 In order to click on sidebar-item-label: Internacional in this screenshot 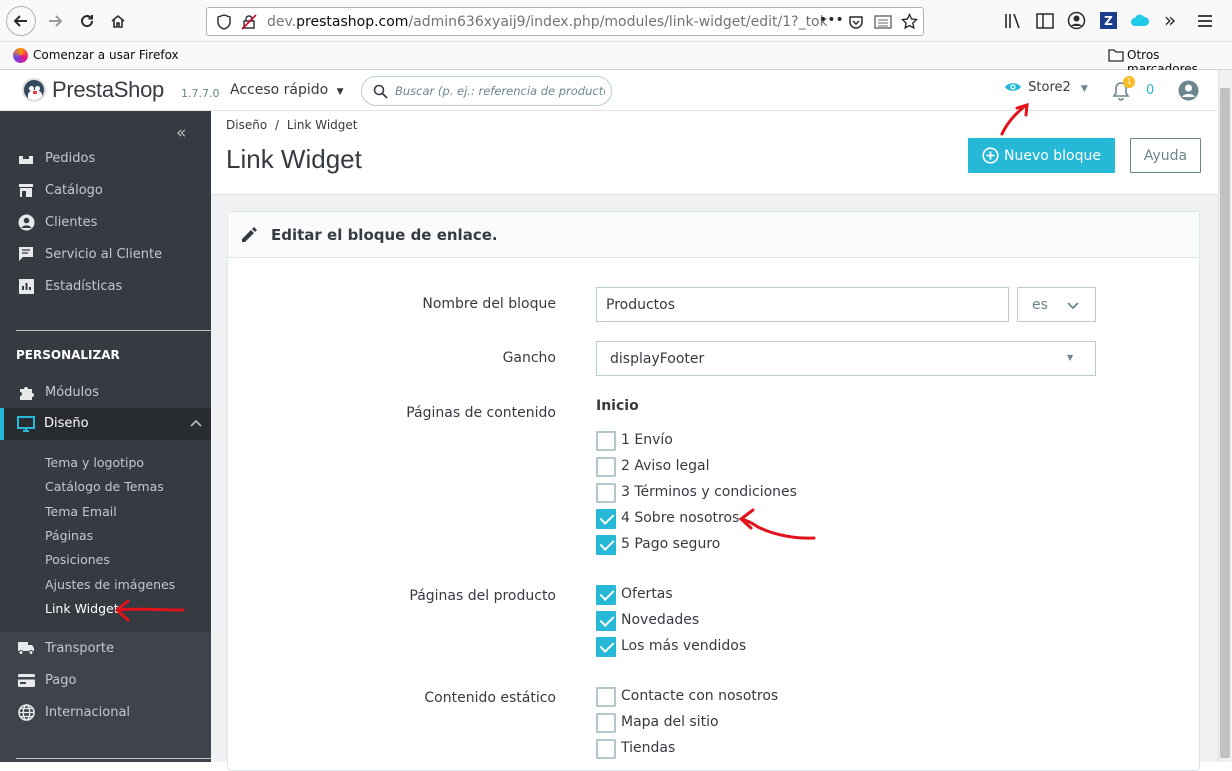, I will do `click(88, 712)`.